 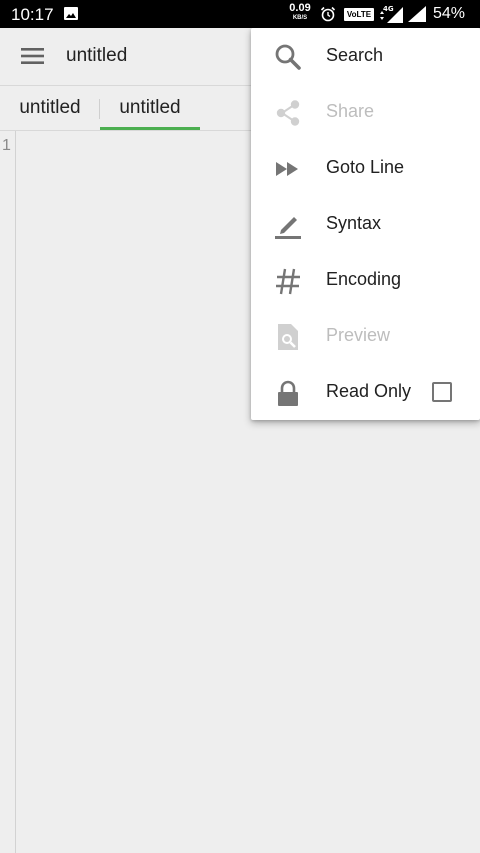 What do you see at coordinates (350, 111) in the screenshot?
I see `menu-label-share: Share` at bounding box center [350, 111].